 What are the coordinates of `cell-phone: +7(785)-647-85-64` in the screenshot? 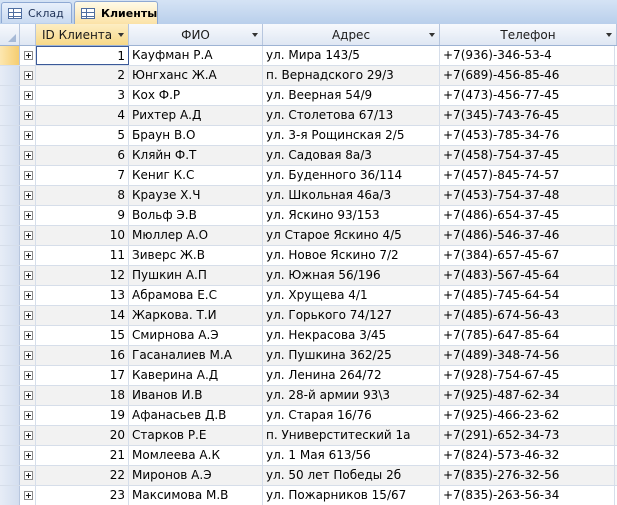 It's located at (527, 335).